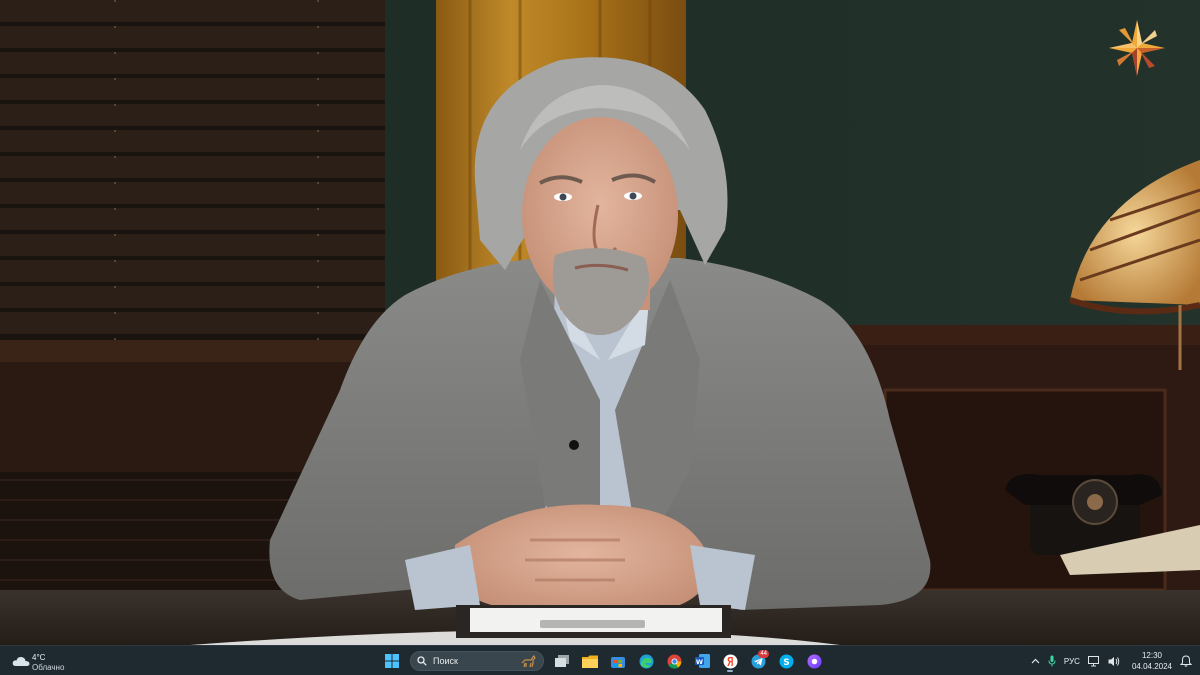 The width and height of the screenshot is (1200, 675). I want to click on task-view-icon, so click(562, 661).